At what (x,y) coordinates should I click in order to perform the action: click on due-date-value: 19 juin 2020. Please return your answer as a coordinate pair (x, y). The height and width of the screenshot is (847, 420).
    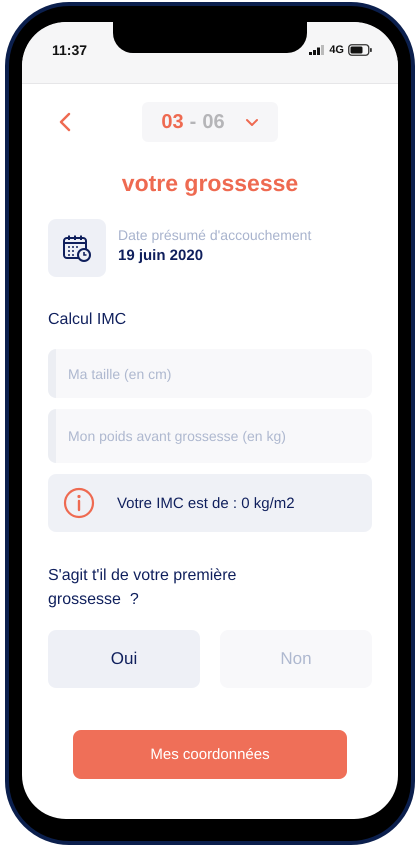
    Looking at the image, I should click on (161, 255).